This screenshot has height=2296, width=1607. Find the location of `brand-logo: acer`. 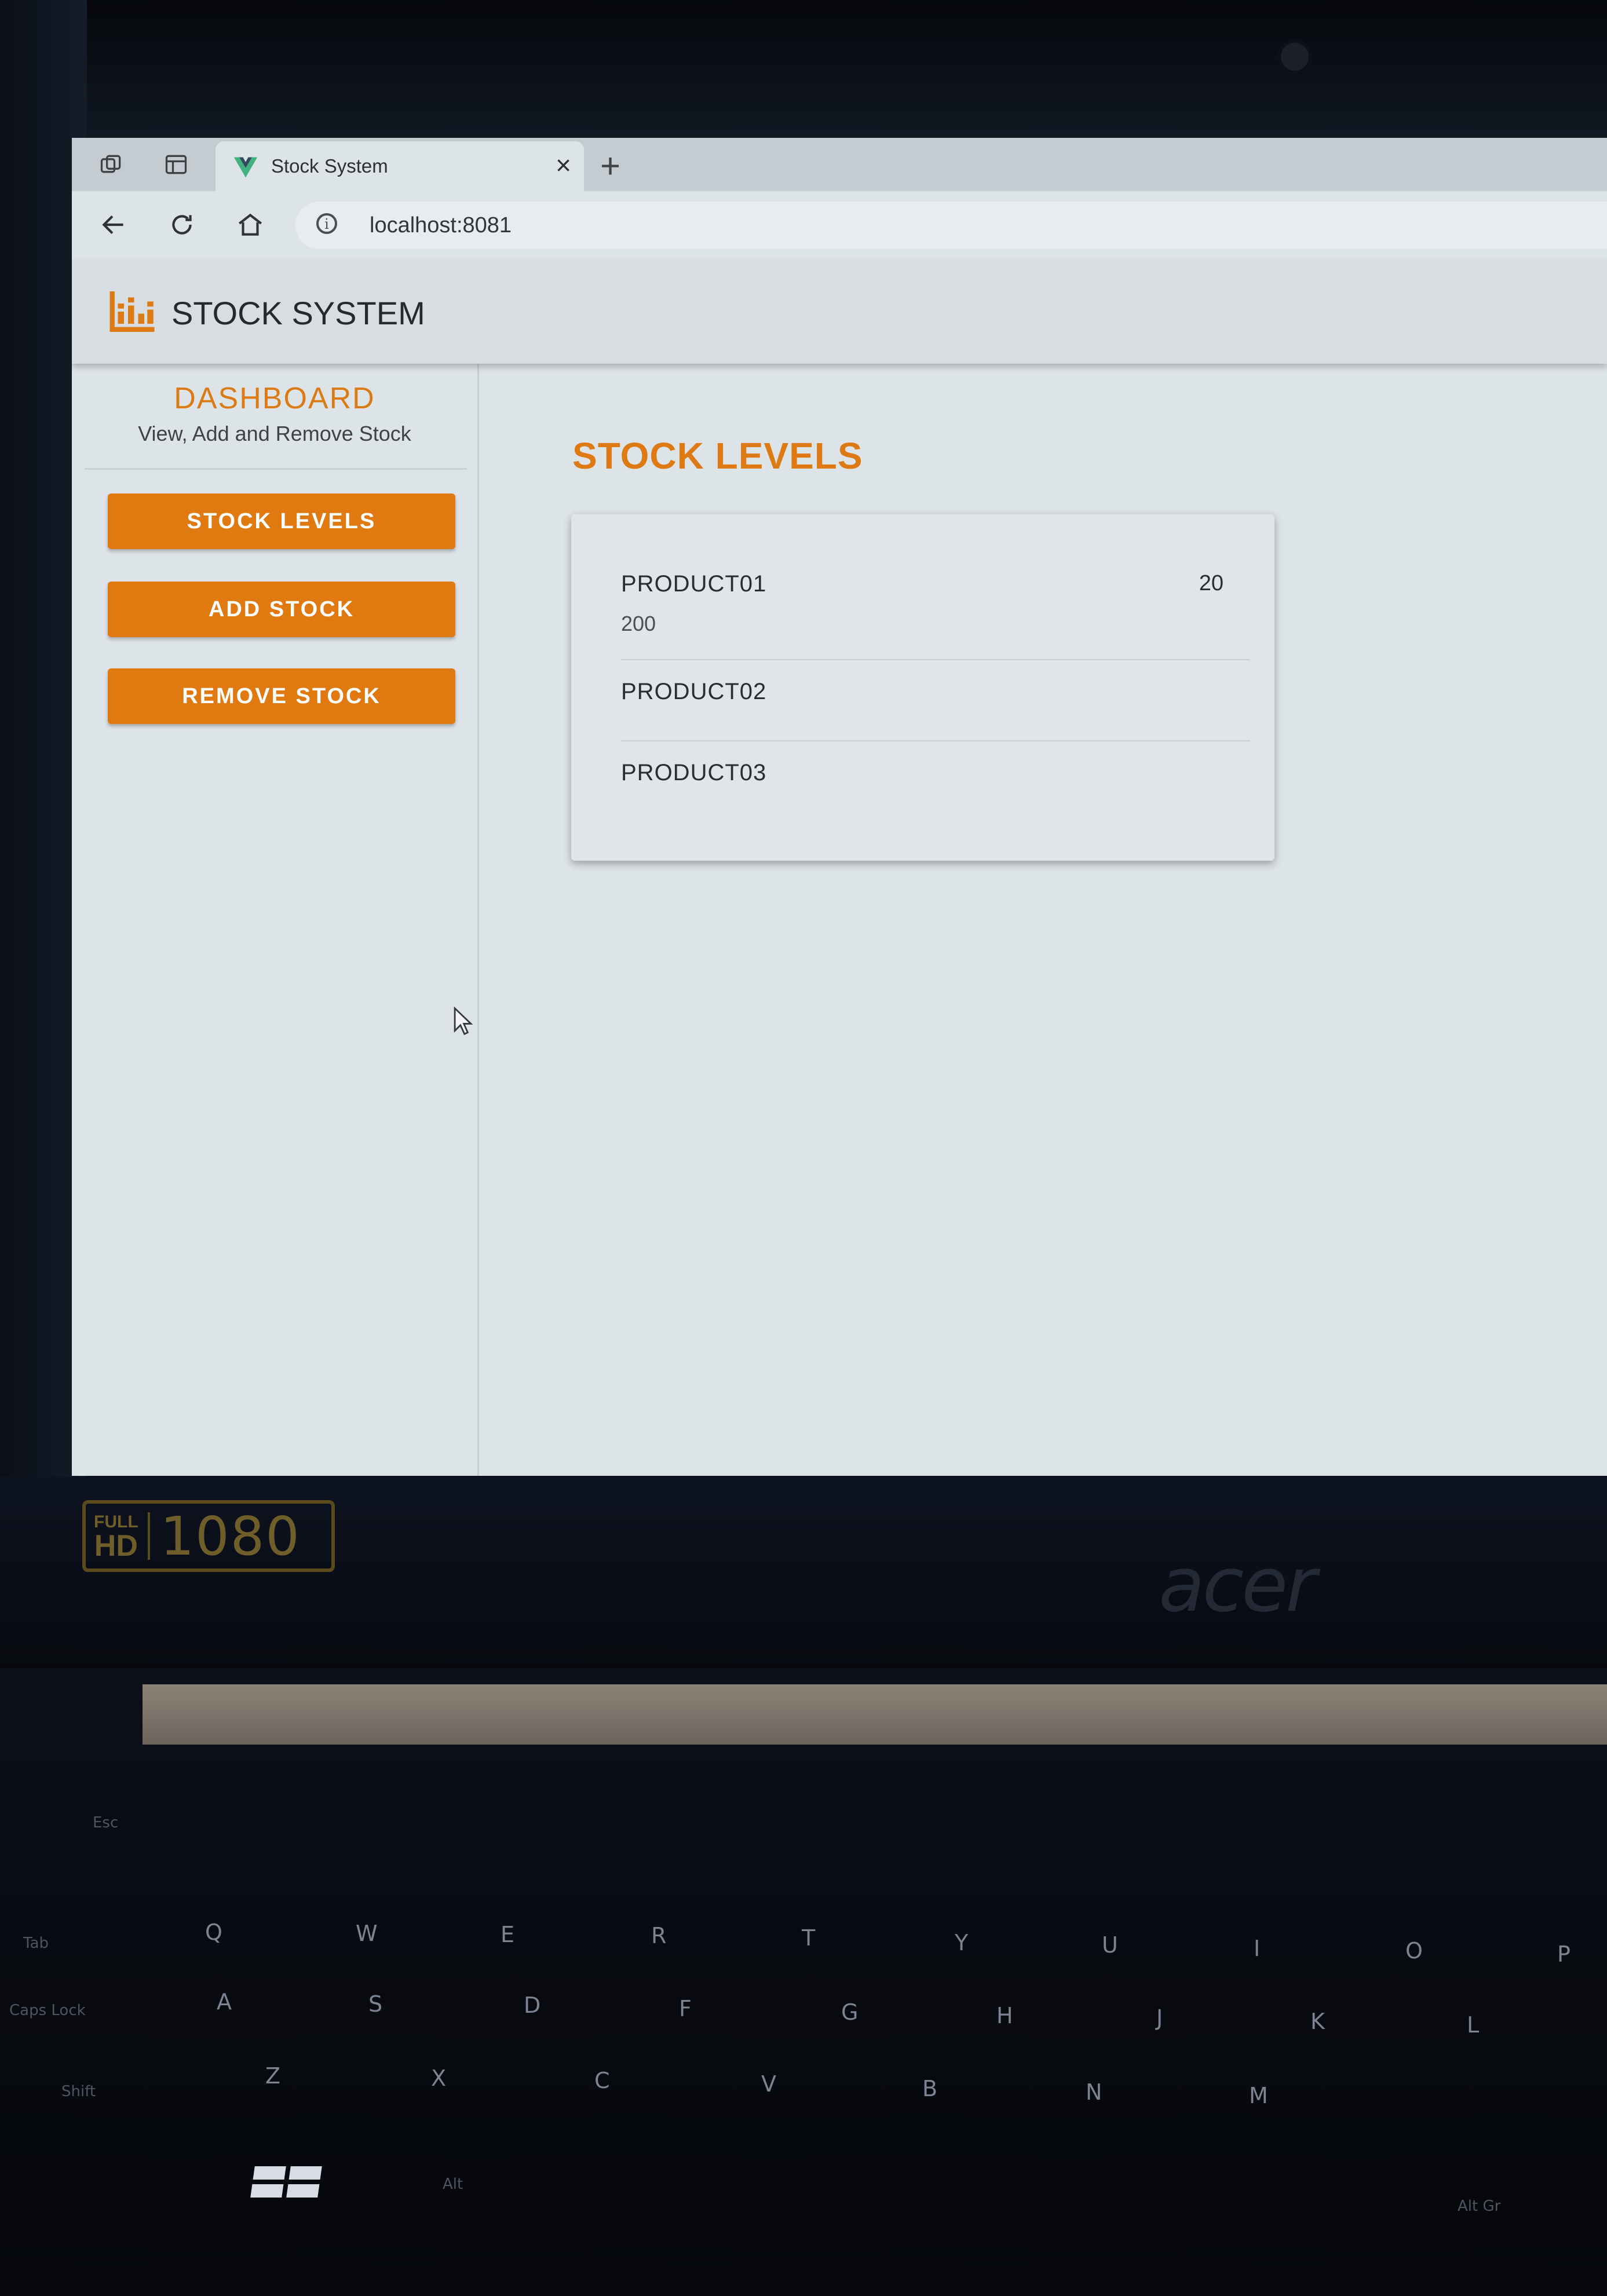

brand-logo: acer is located at coordinates (1238, 1585).